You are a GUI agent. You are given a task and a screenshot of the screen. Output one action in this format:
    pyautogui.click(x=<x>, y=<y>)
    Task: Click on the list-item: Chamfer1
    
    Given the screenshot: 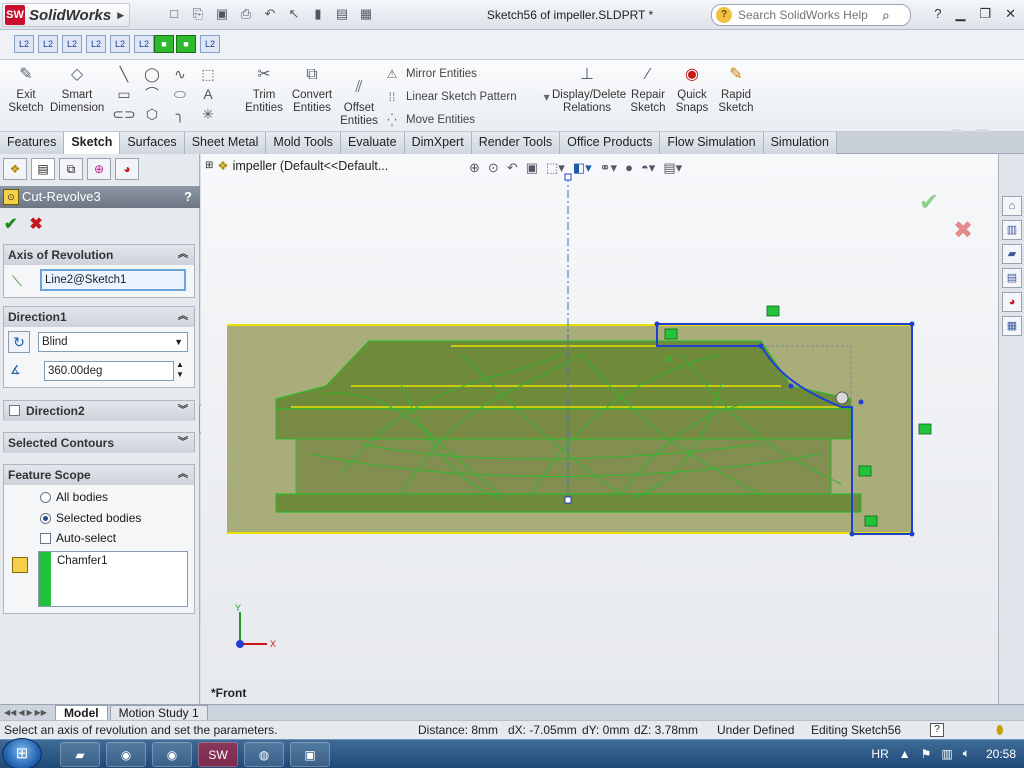 What is the action you would take?
    pyautogui.click(x=82, y=561)
    